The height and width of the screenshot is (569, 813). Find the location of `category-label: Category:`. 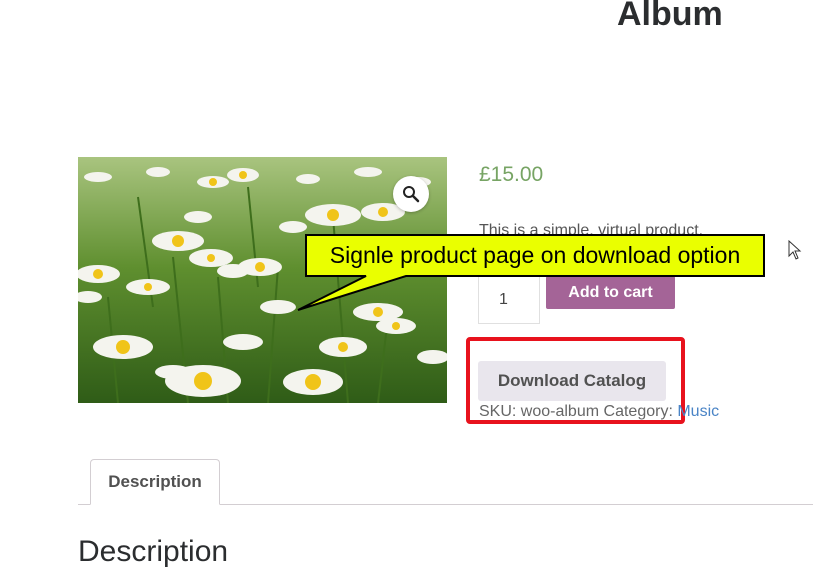

category-label: Category: is located at coordinates (638, 411).